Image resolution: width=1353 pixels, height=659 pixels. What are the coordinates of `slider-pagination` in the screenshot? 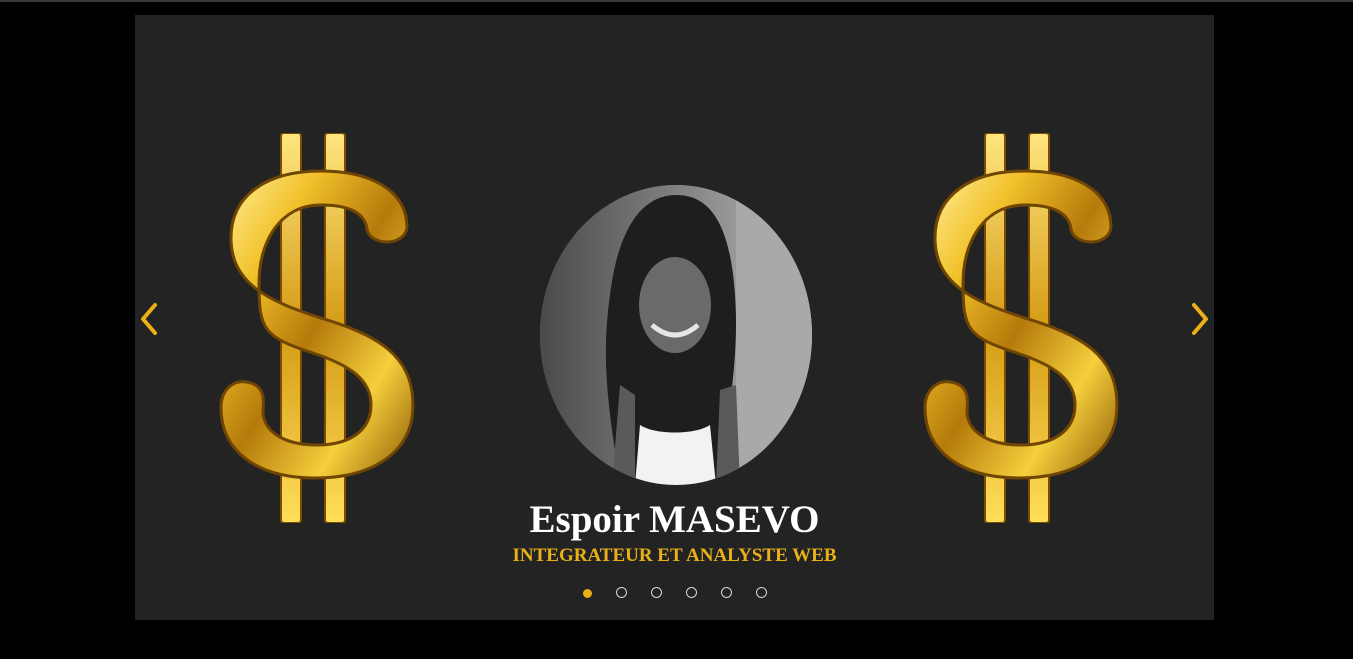 It's located at (674, 592).